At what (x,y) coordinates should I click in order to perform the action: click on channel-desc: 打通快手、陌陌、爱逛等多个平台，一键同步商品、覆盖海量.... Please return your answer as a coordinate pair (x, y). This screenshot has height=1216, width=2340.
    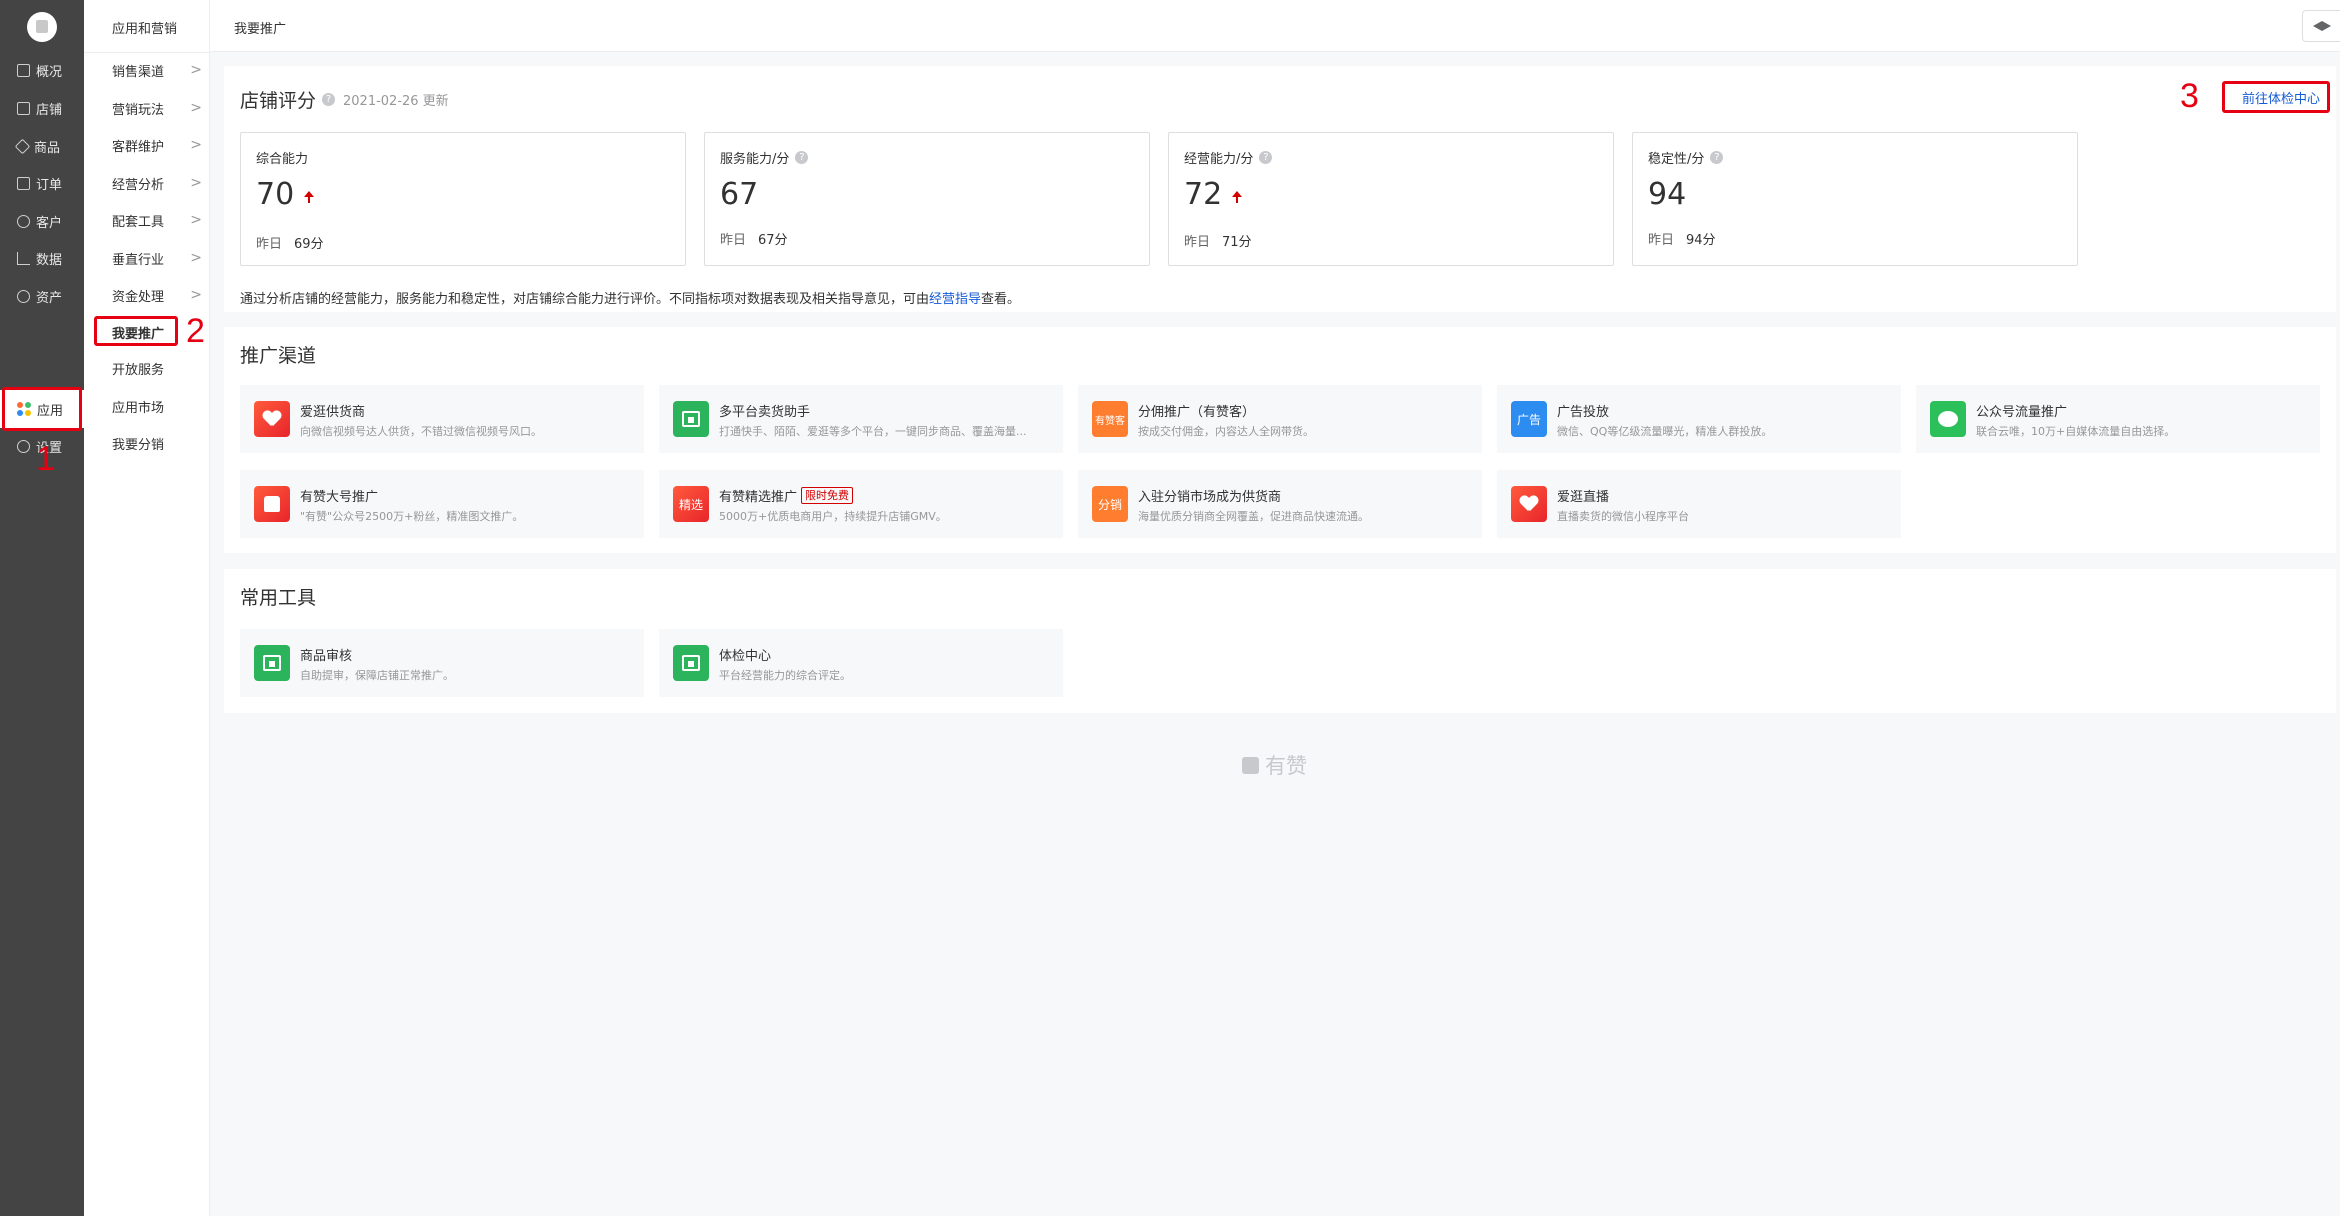
    Looking at the image, I should click on (873, 431).